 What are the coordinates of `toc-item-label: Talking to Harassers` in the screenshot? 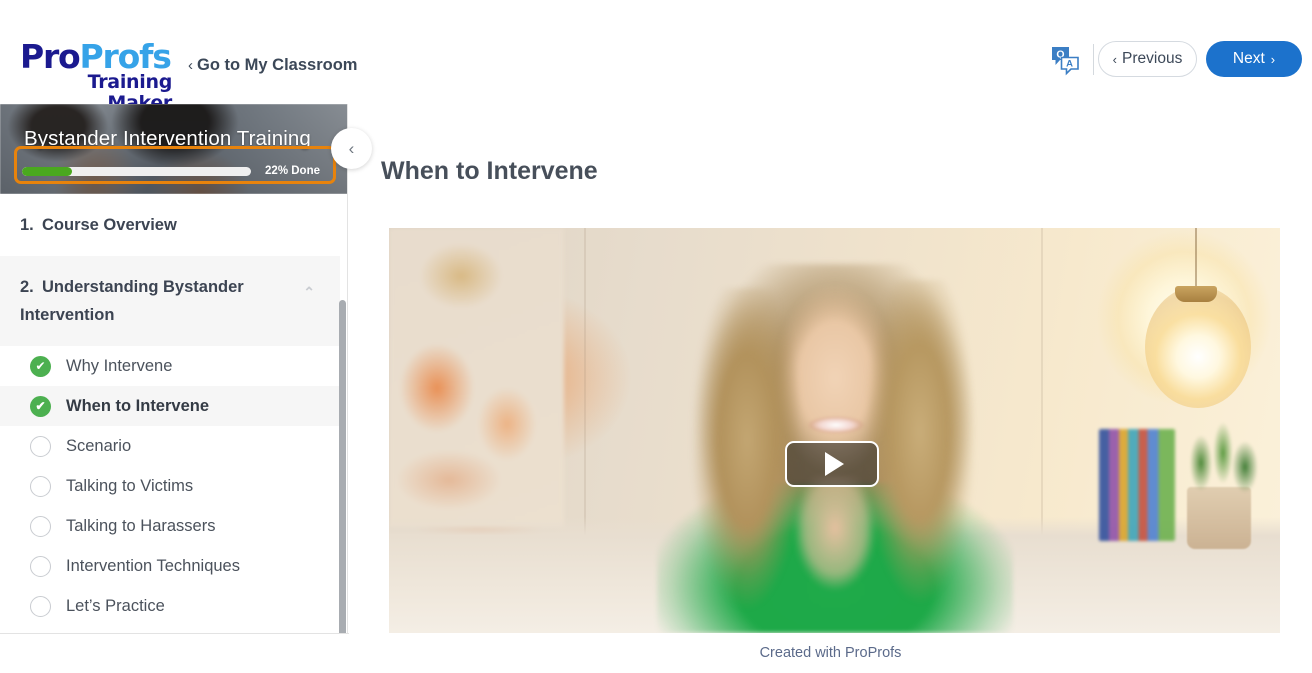 It's located at (141, 525).